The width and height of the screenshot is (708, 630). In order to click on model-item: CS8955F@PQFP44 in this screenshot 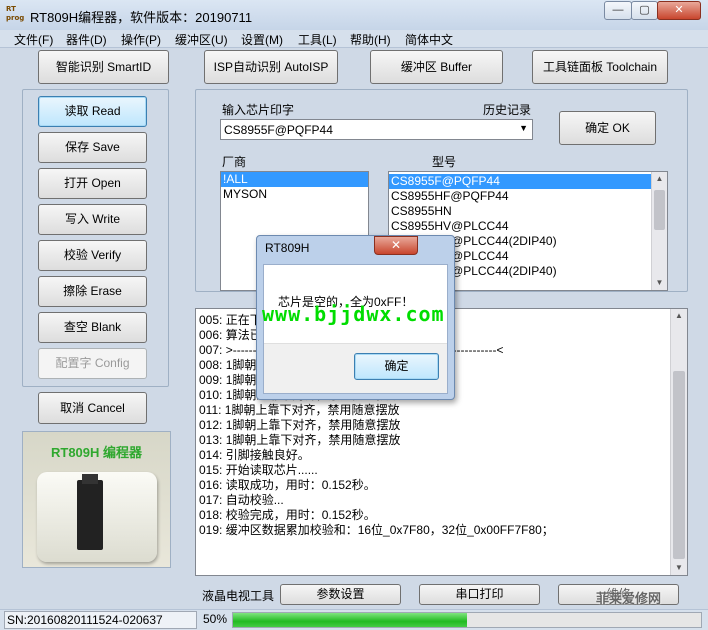, I will do `click(520, 181)`.